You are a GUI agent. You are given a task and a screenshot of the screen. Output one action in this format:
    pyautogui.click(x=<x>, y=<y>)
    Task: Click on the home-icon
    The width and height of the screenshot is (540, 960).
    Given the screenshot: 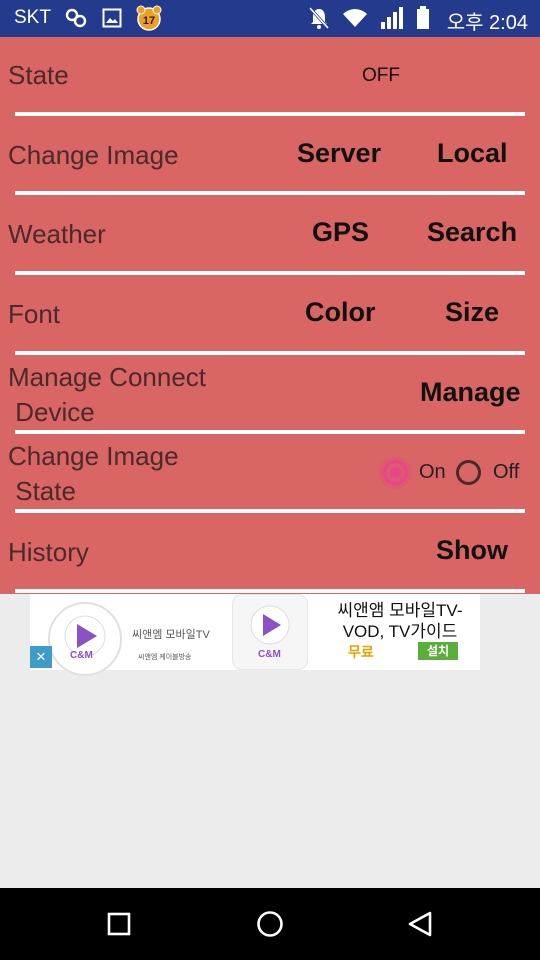 What is the action you would take?
    pyautogui.click(x=270, y=926)
    